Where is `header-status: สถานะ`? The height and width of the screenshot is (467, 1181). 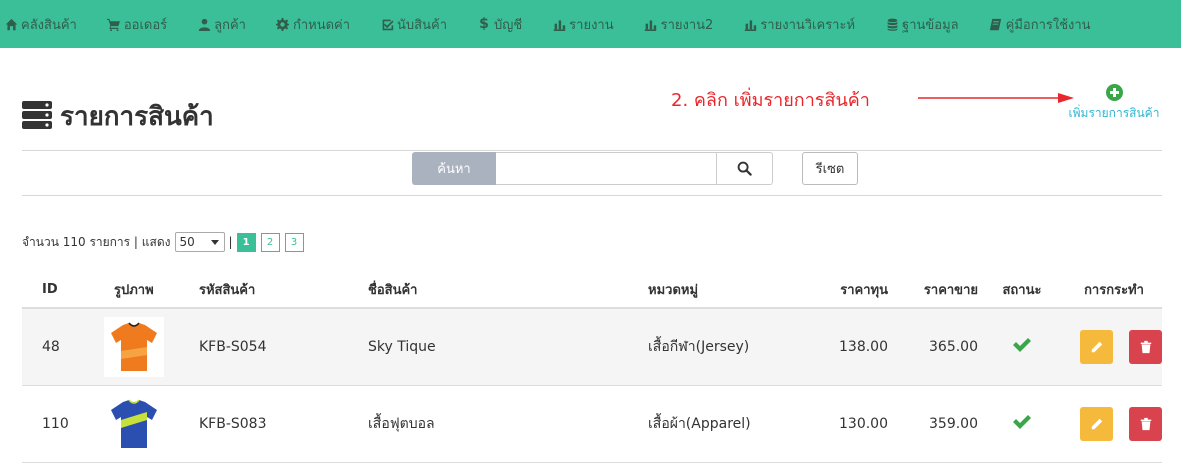 header-status: สถานะ is located at coordinates (1022, 290).